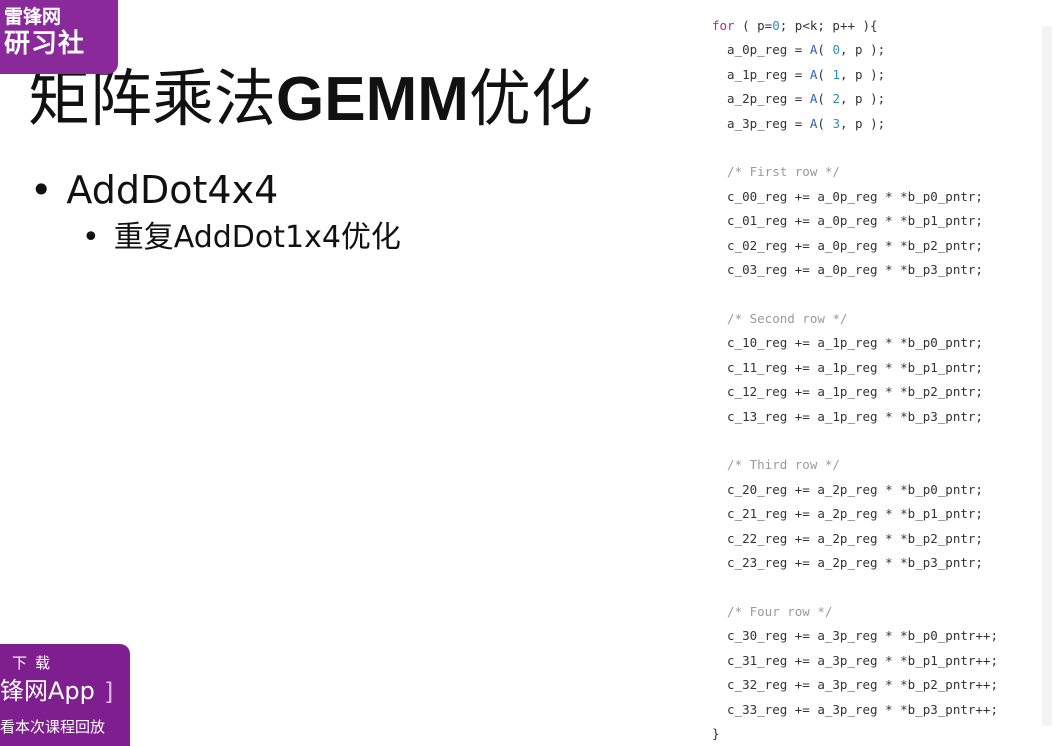  What do you see at coordinates (372, 99) in the screenshot?
I see `title-gemm: GEMM` at bounding box center [372, 99].